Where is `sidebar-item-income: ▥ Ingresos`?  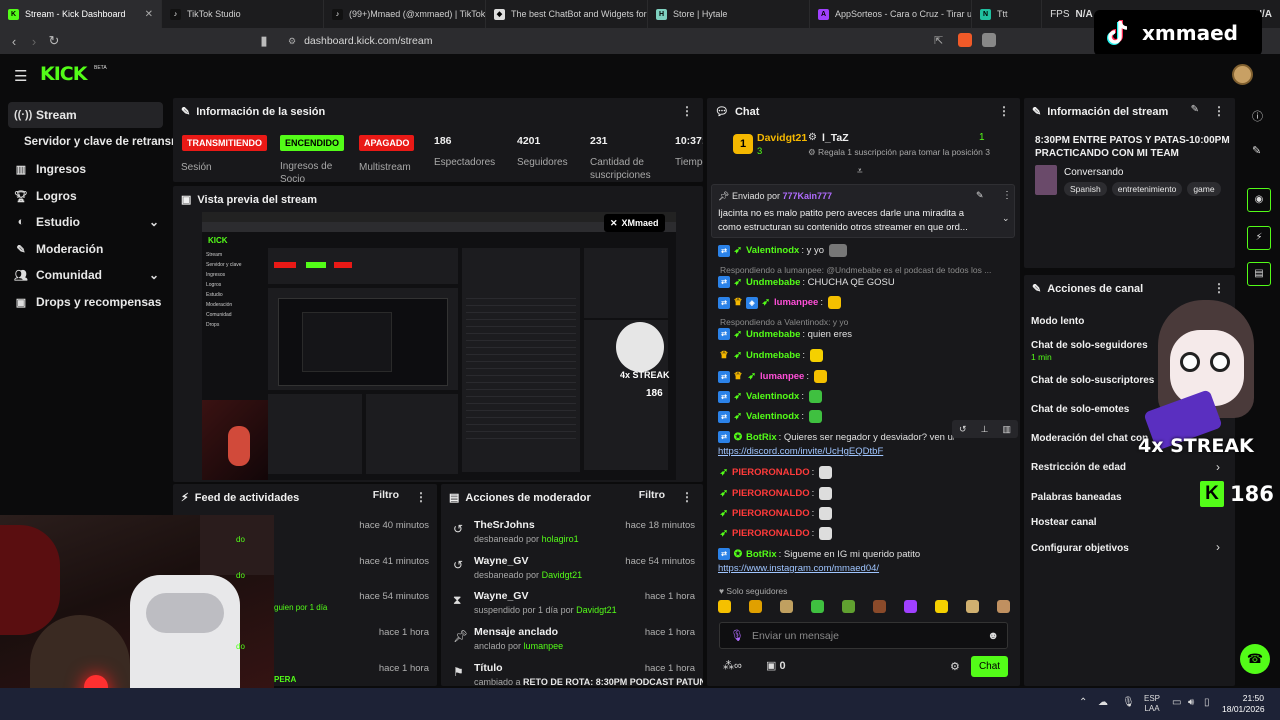 sidebar-item-income: ▥ Ingresos is located at coordinates (85, 169).